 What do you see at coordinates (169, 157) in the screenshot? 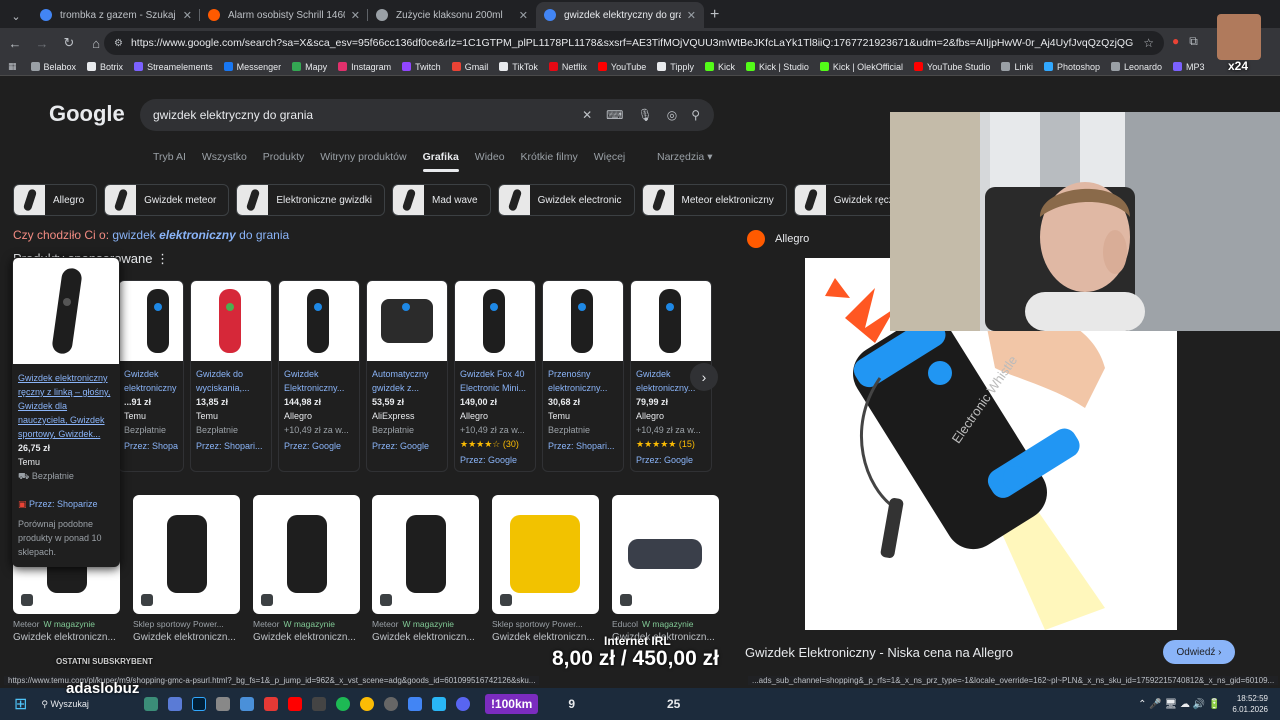
I see `search-tab: Tryb AI` at bounding box center [169, 157].